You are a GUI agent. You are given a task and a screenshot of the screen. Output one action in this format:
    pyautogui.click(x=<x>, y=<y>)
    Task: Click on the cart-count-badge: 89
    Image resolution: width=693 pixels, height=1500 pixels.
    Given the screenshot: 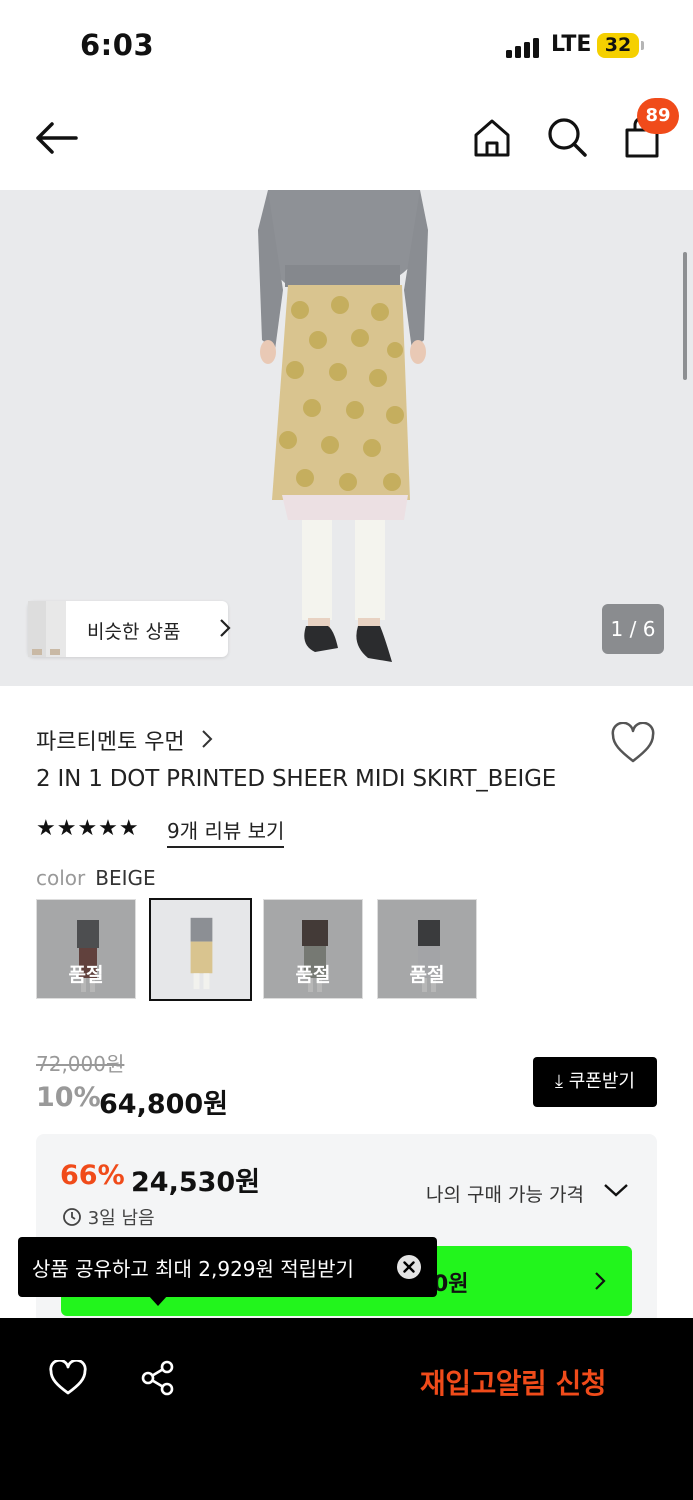 What is the action you would take?
    pyautogui.click(x=658, y=116)
    